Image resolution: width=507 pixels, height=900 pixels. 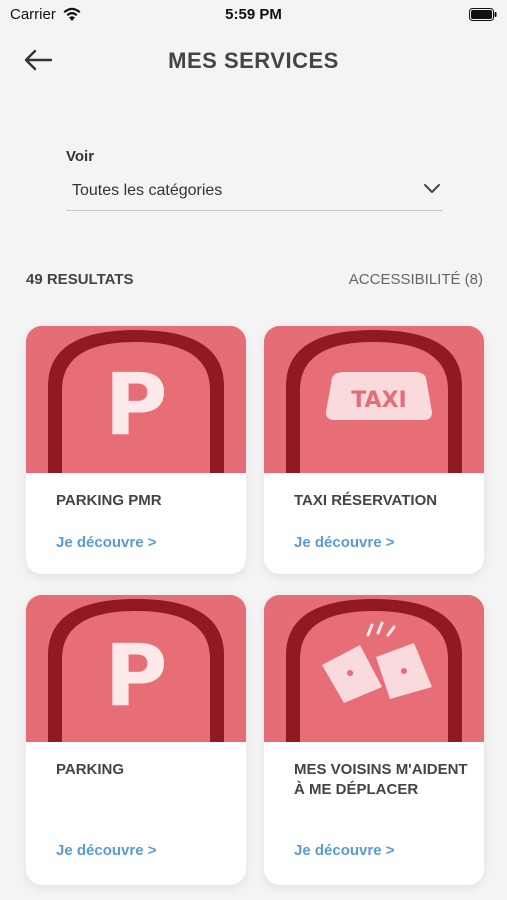 What do you see at coordinates (254, 193) in the screenshot?
I see `category-select: Toutes les catégories` at bounding box center [254, 193].